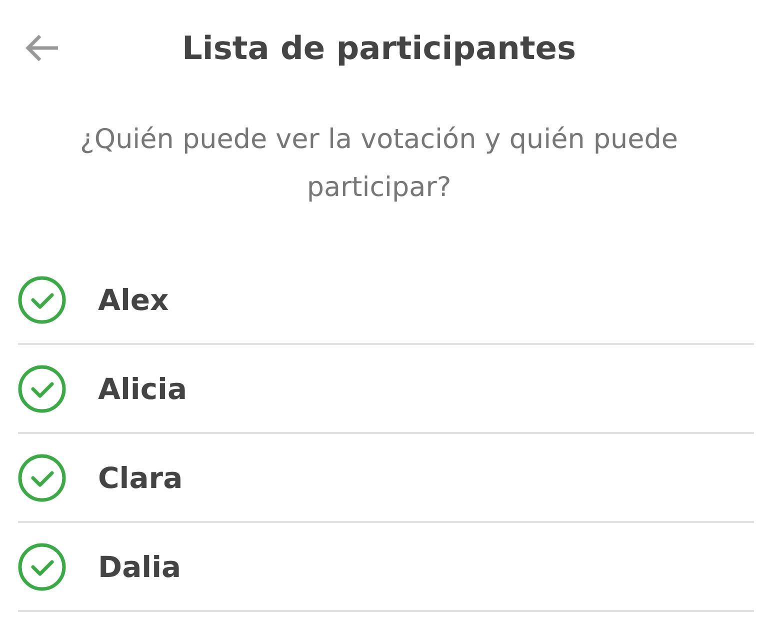 Image resolution: width=758 pixels, height=624 pixels. Describe the element at coordinates (379, 48) in the screenshot. I see `page-title: Lista de participantes` at that location.